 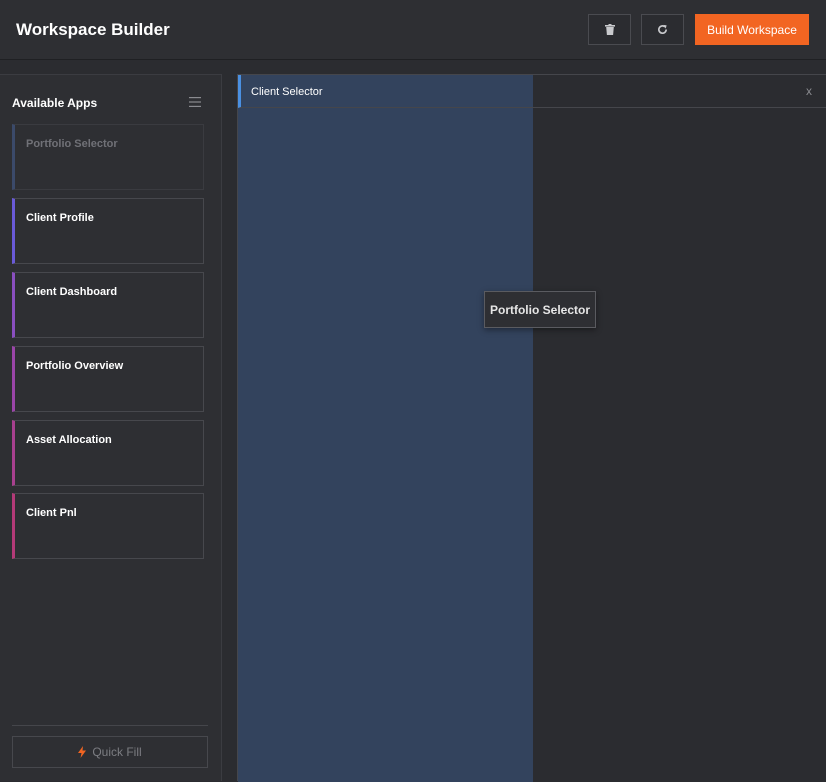 I want to click on app-card-client-dashboard: Client Dashboard, so click(x=108, y=305).